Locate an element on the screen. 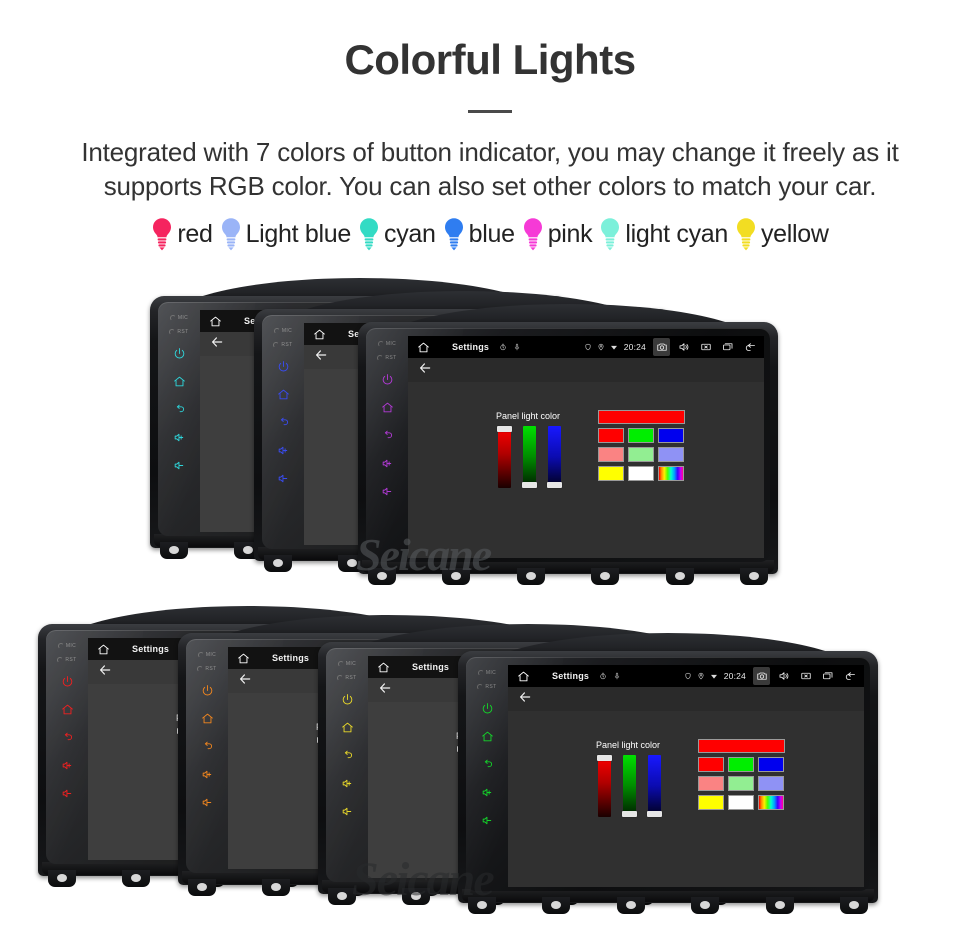 The height and width of the screenshot is (940, 980). statusbar-close-box-icon is located at coordinates (705, 347).